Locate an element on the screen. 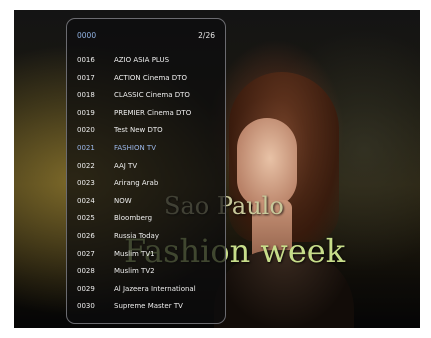 The width and height of the screenshot is (431, 338). channel-number: 0020 is located at coordinates (86, 130).